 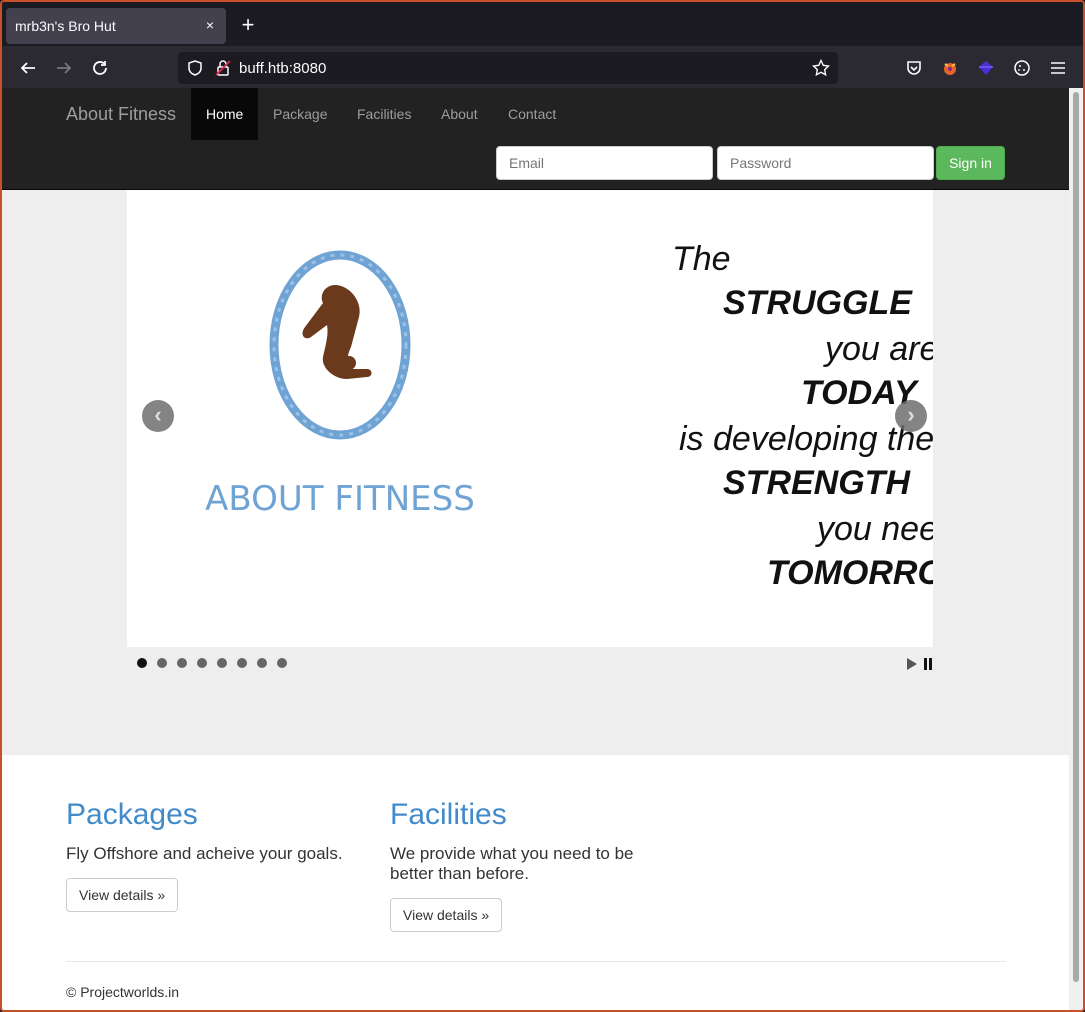 What do you see at coordinates (821, 68) in the screenshot?
I see `bookmark-star-icon` at bounding box center [821, 68].